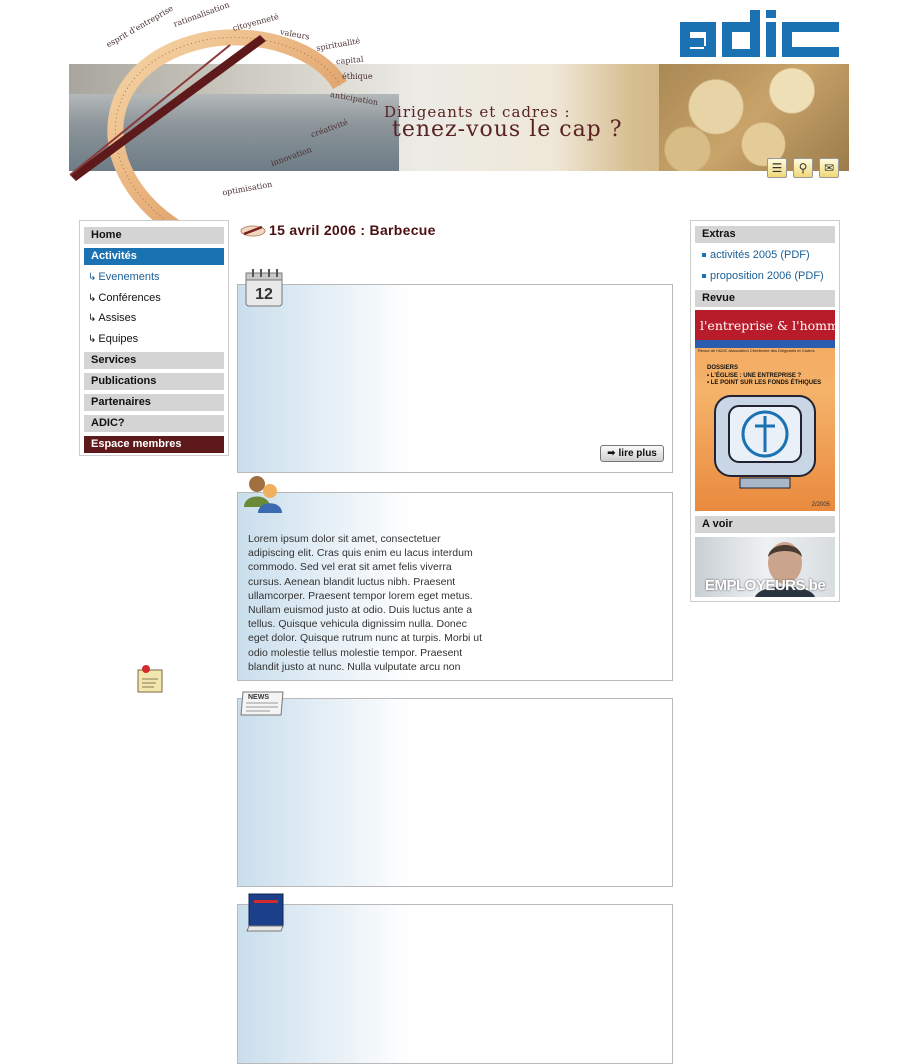 This screenshot has width=900, height=1064. Describe the element at coordinates (765, 442) in the screenshot. I see `computer-illustration-icon` at that location.